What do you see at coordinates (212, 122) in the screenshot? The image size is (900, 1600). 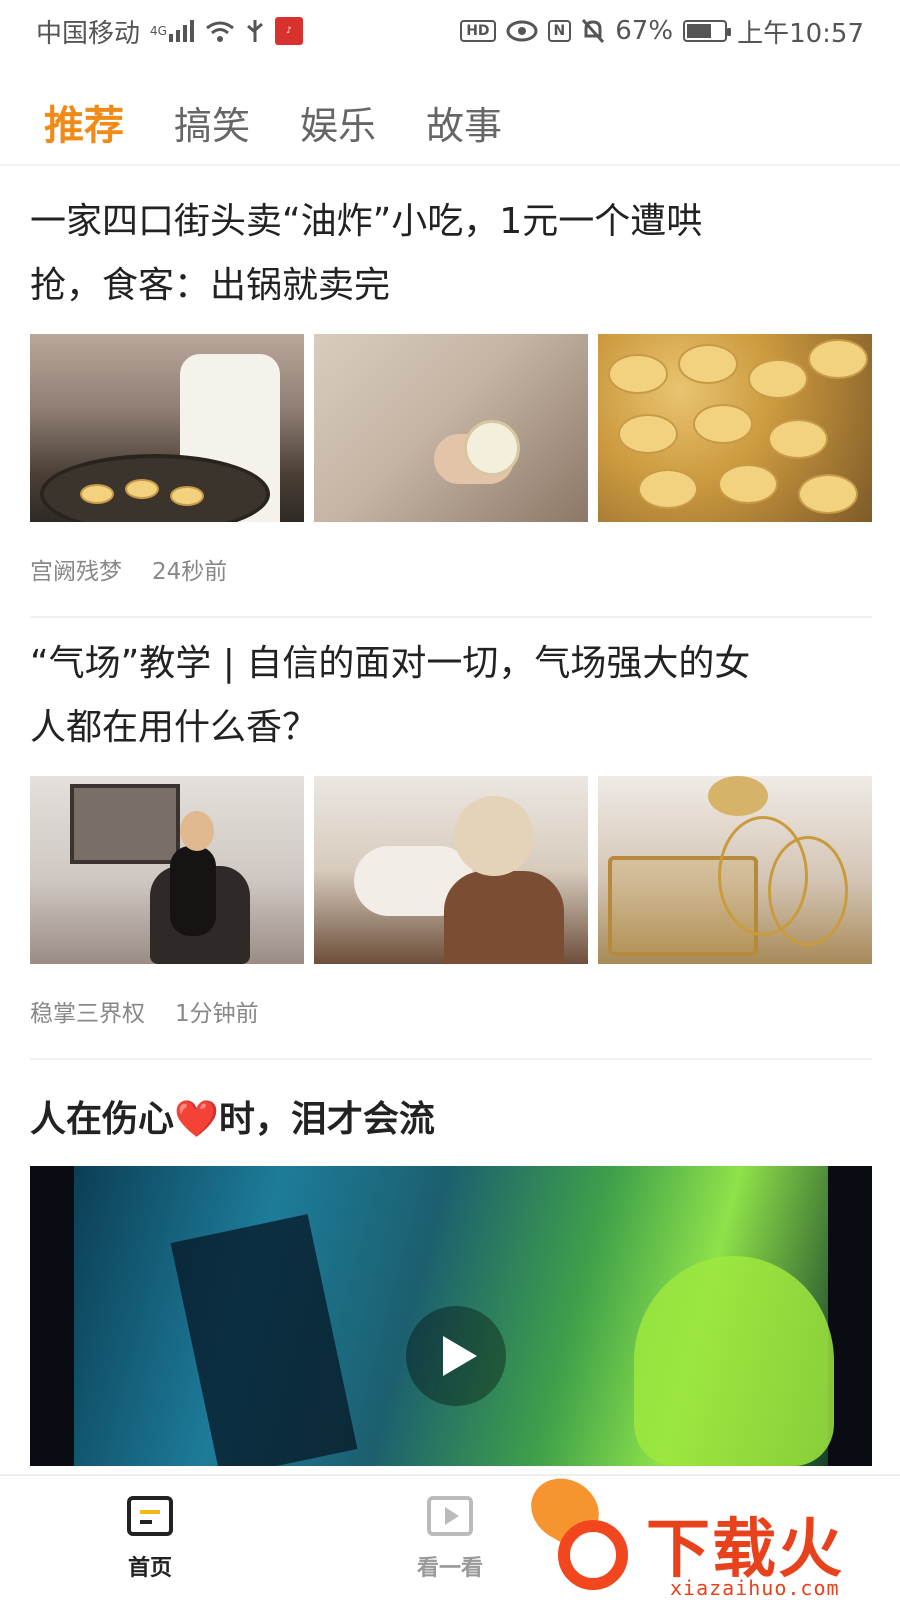 I see `tab-funny: 搞笑` at bounding box center [212, 122].